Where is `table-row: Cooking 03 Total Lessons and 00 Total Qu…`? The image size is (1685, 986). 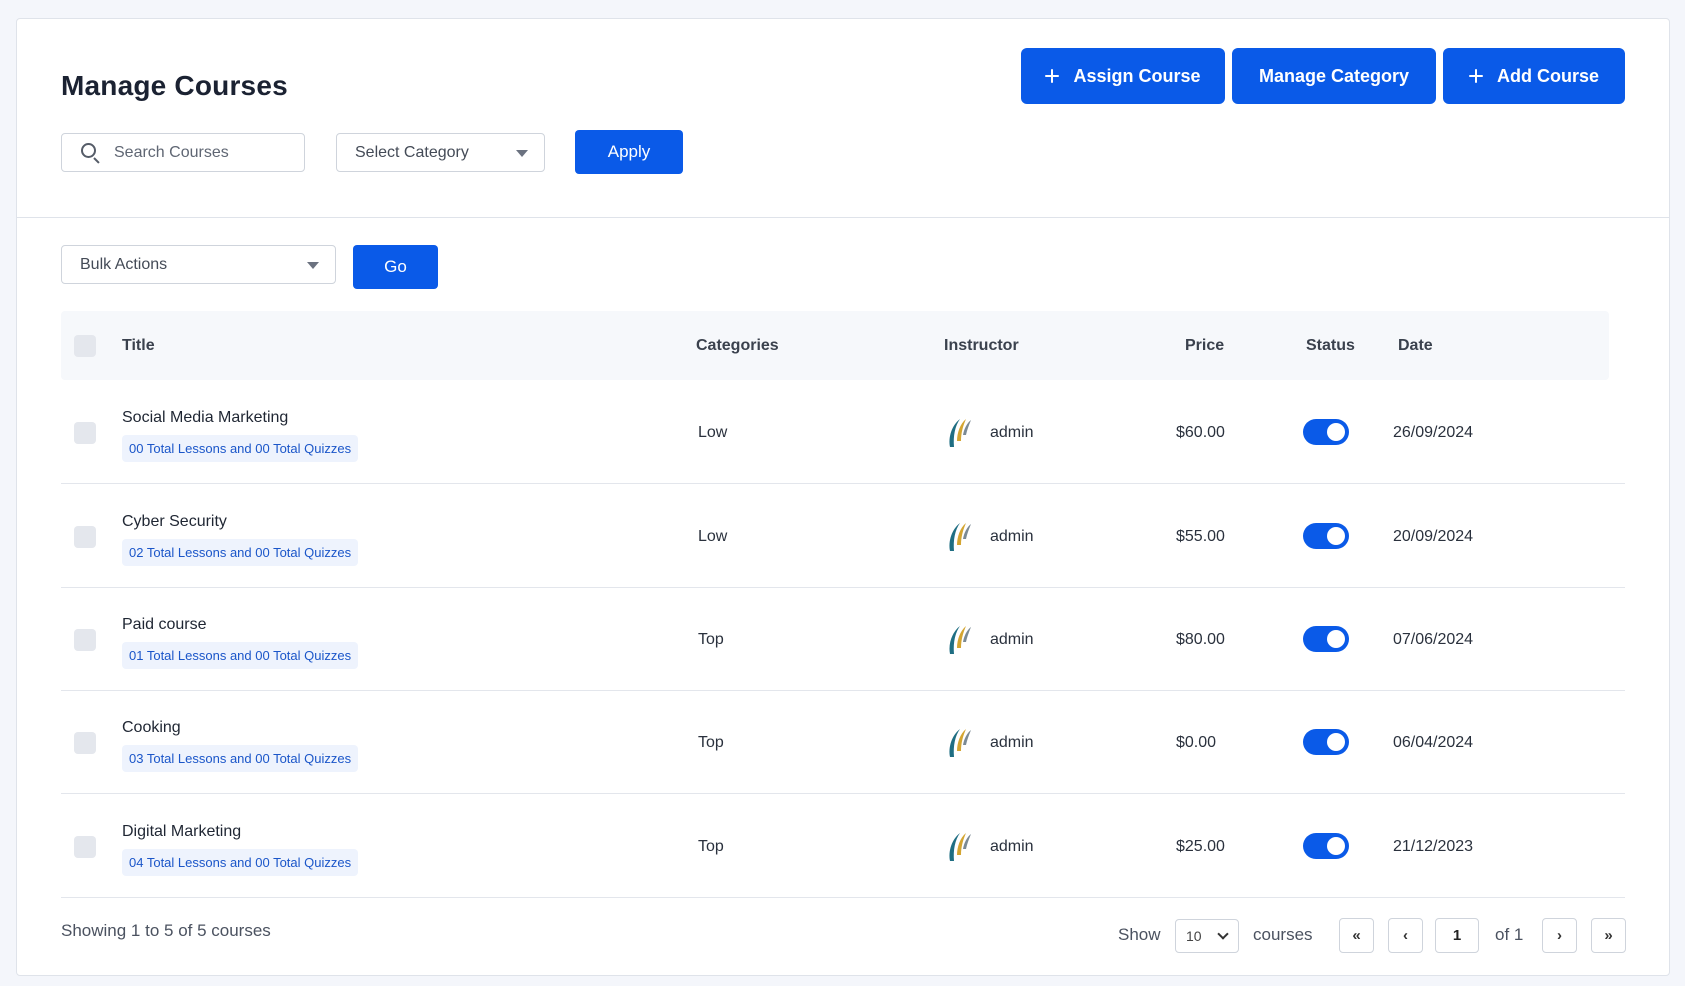
table-row: Cooking 03 Total Lessons and 00 Total Qu… is located at coordinates (843, 742).